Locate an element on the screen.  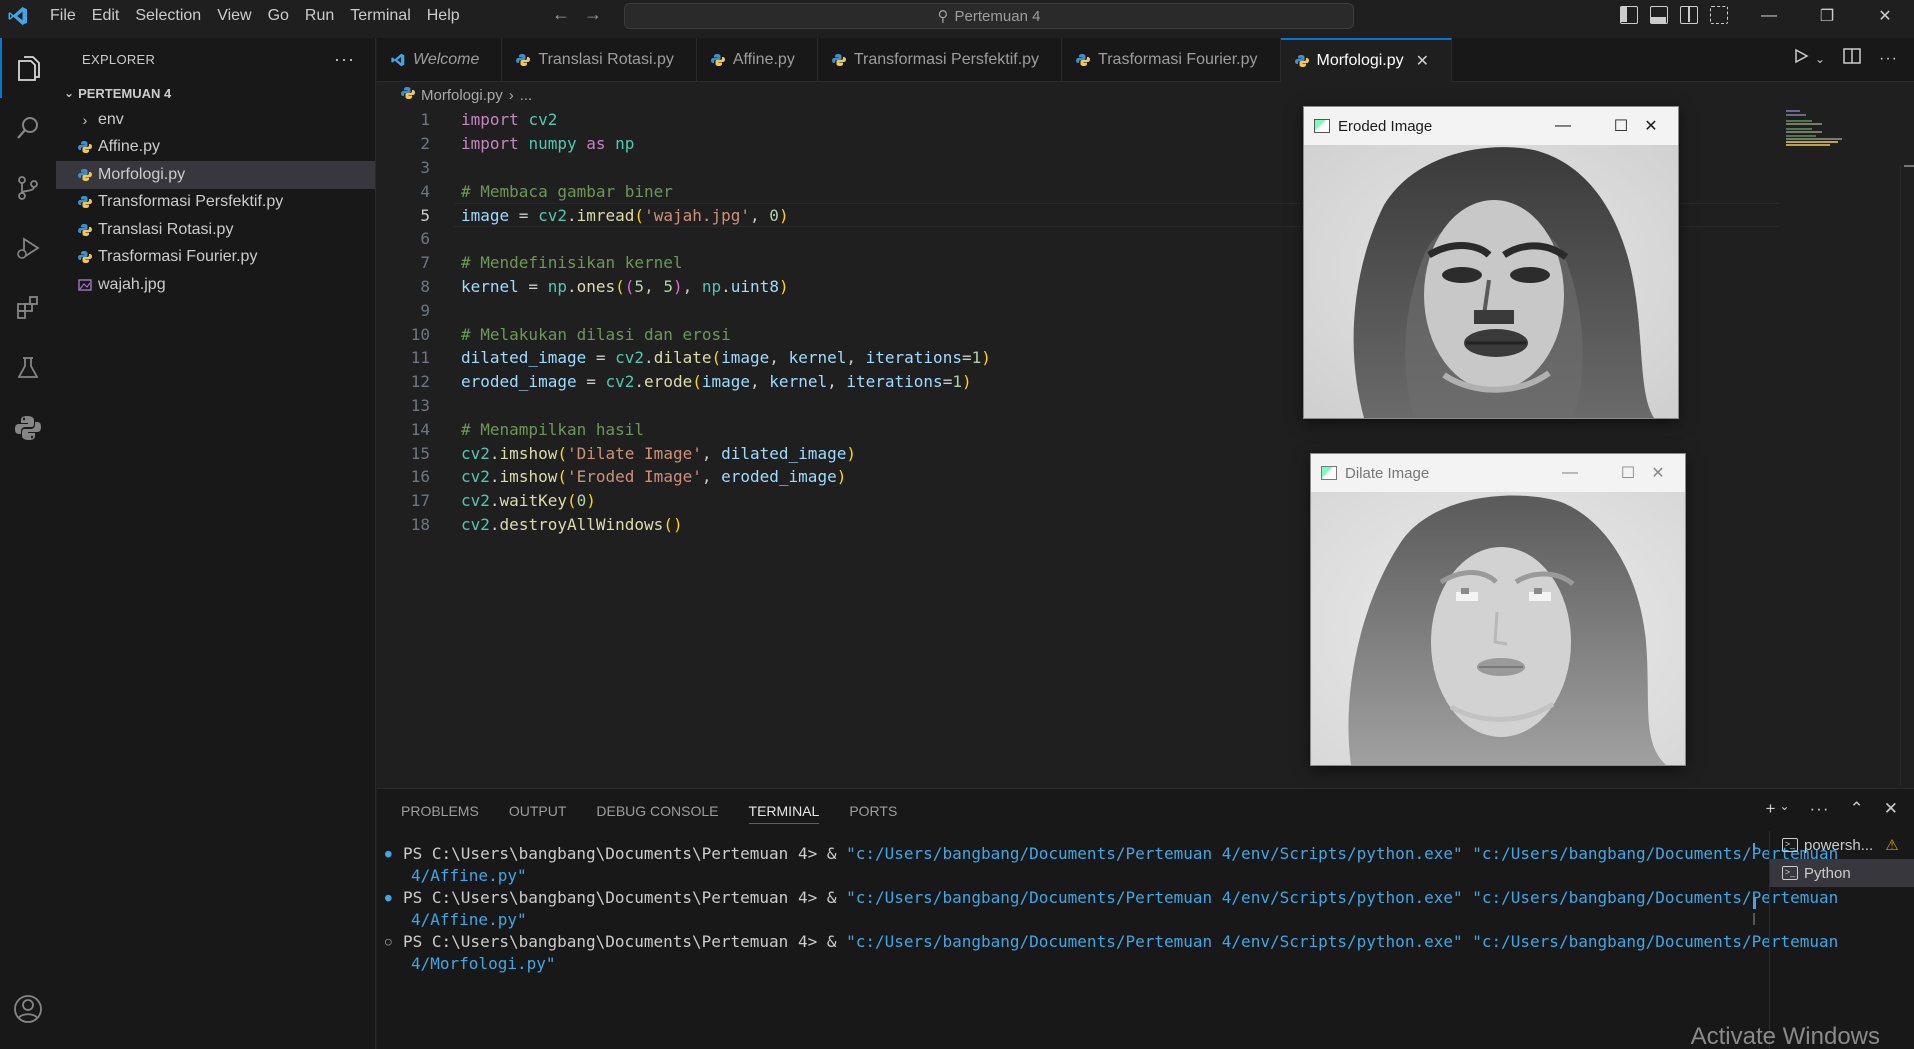
back-arrow-icon: ← is located at coordinates (561, 14).